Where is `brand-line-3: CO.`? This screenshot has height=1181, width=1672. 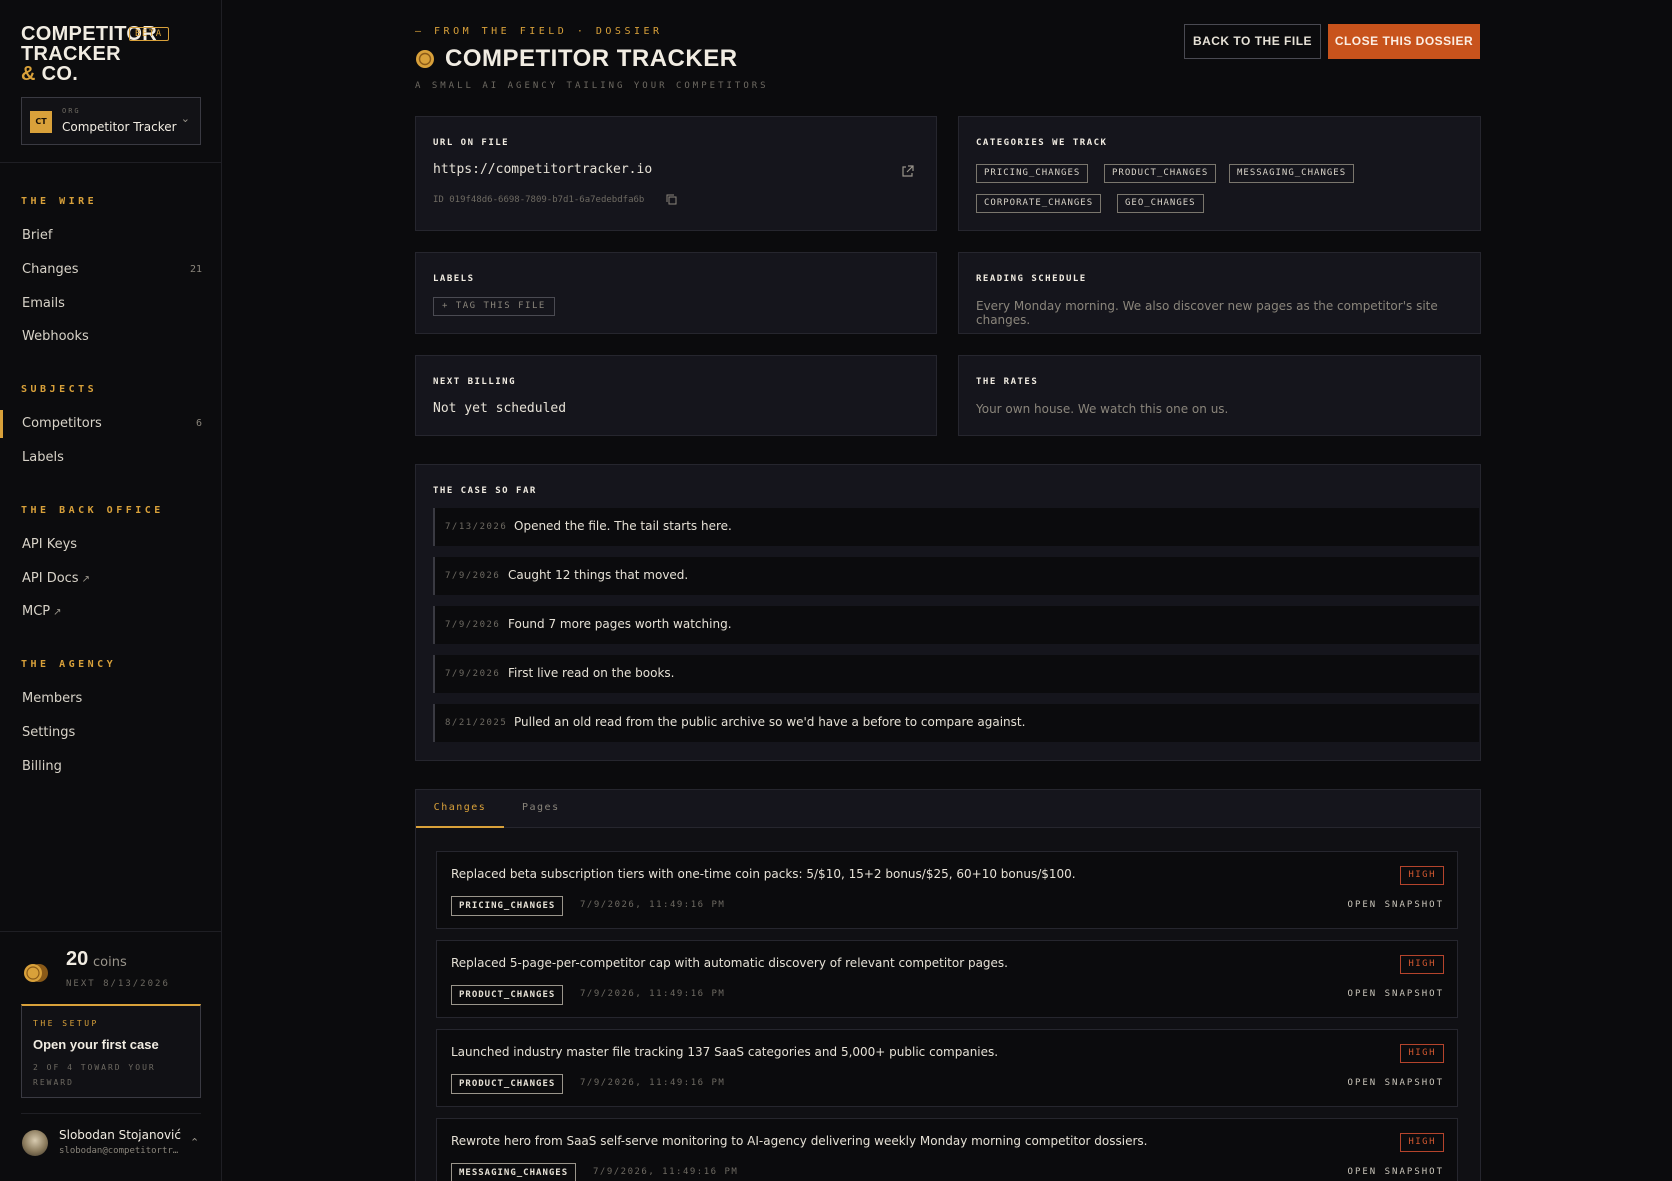
brand-line-3: CO. is located at coordinates (60, 74).